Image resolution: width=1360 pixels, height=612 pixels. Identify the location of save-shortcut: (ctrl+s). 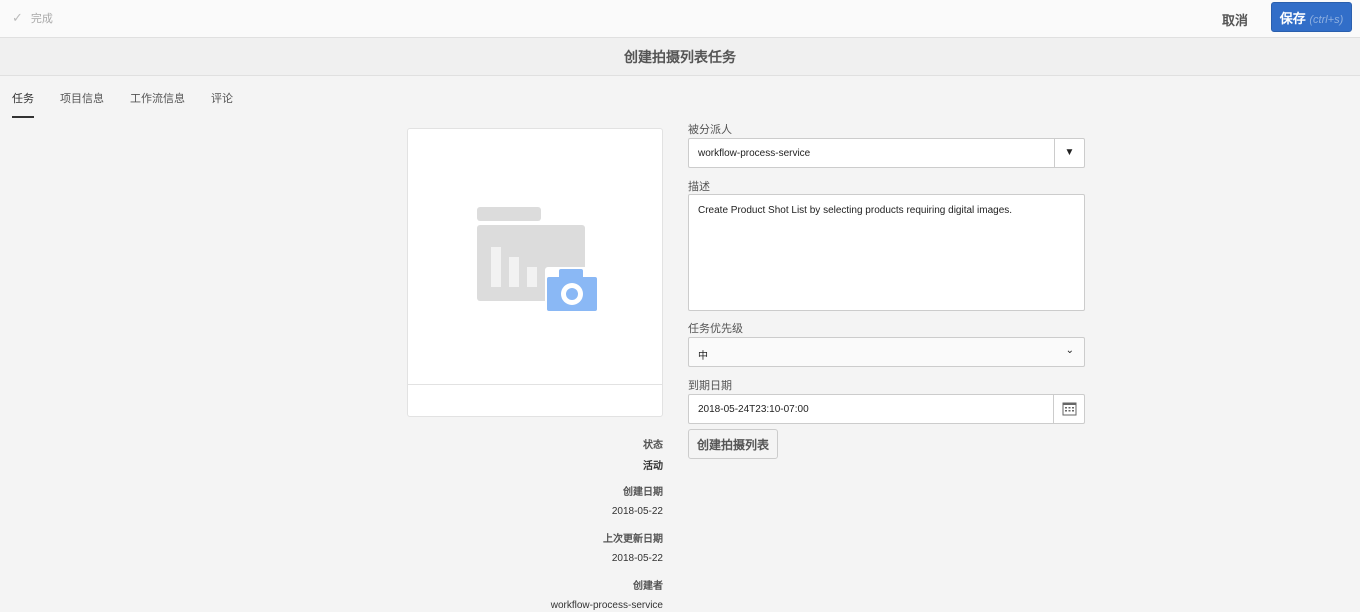
(1326, 19).